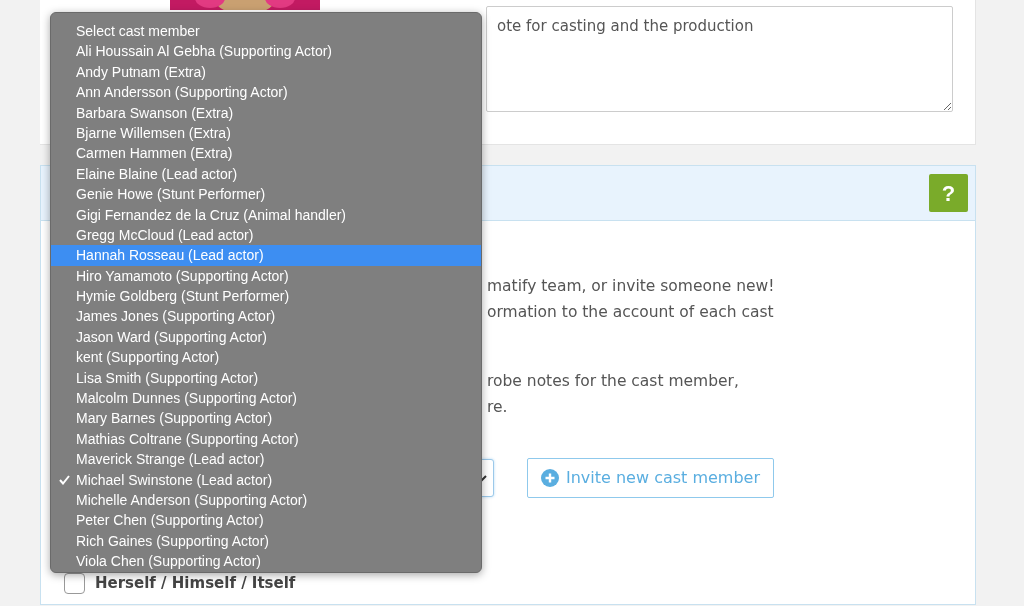 This screenshot has width=1024, height=606. Describe the element at coordinates (266, 133) in the screenshot. I see `dropdown-option: Bjarne Willemsen (Extra)` at that location.